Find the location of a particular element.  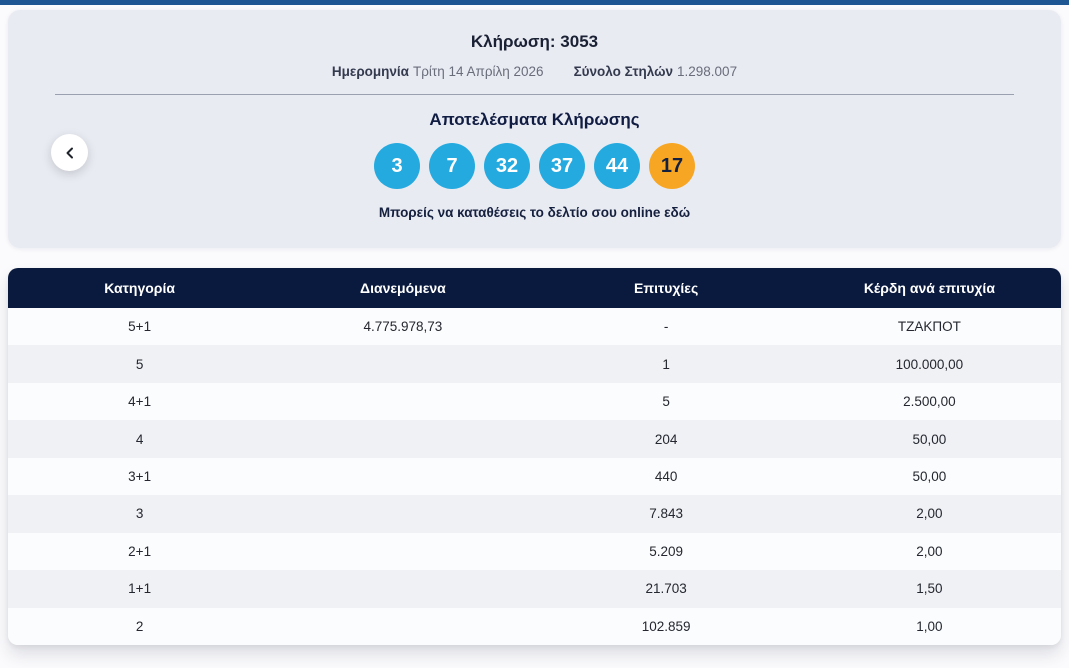

table-row: 3 7.843 2,00 is located at coordinates (534, 514).